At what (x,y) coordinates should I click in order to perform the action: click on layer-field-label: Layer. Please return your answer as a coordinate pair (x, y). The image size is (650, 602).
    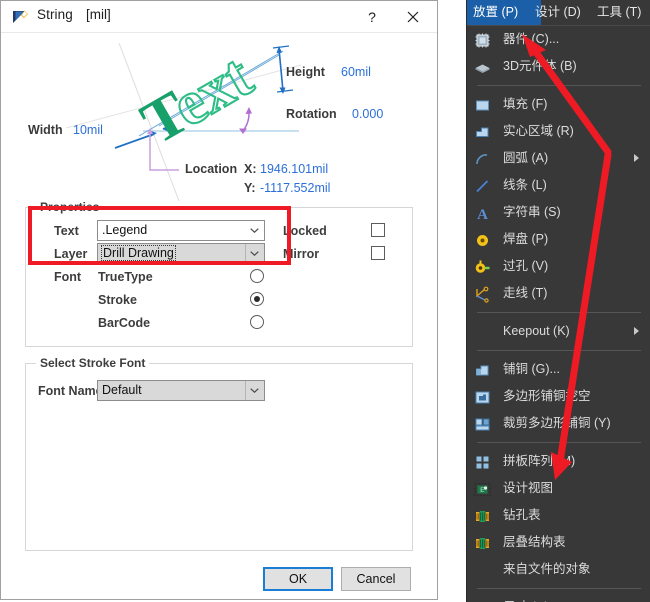
    Looking at the image, I should click on (71, 254).